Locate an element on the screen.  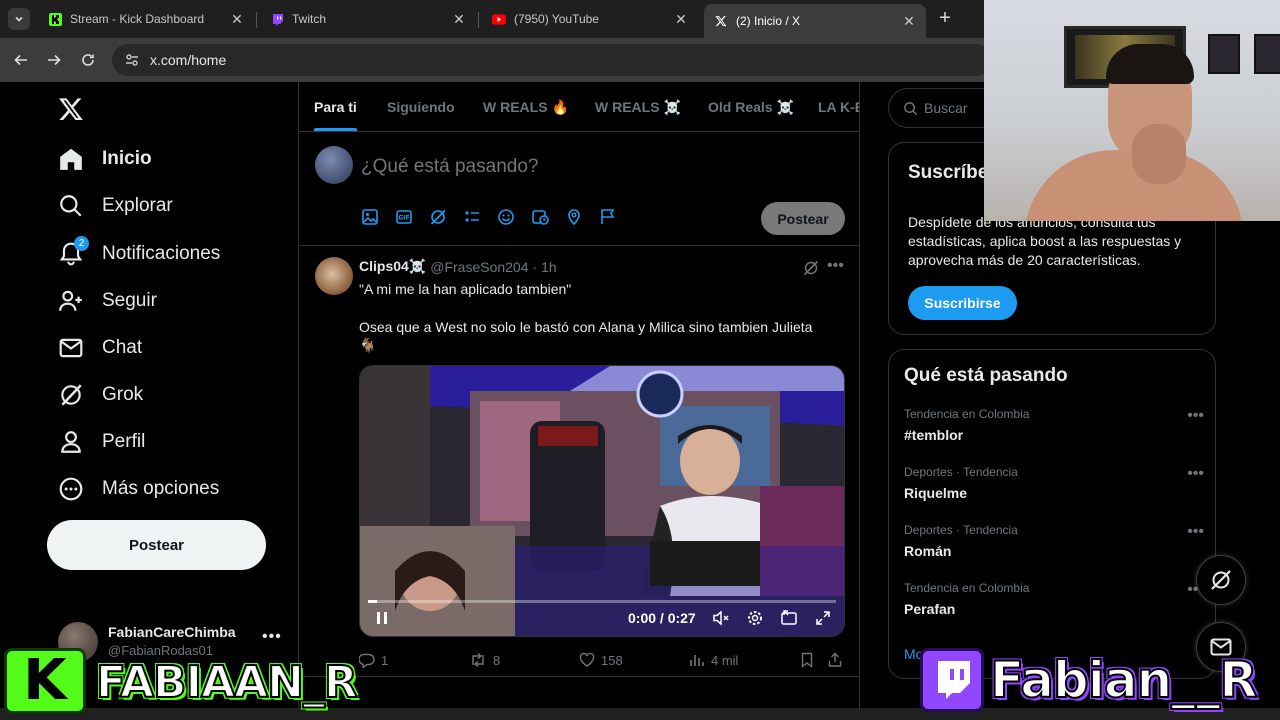
pause-icon is located at coordinates (382, 618).